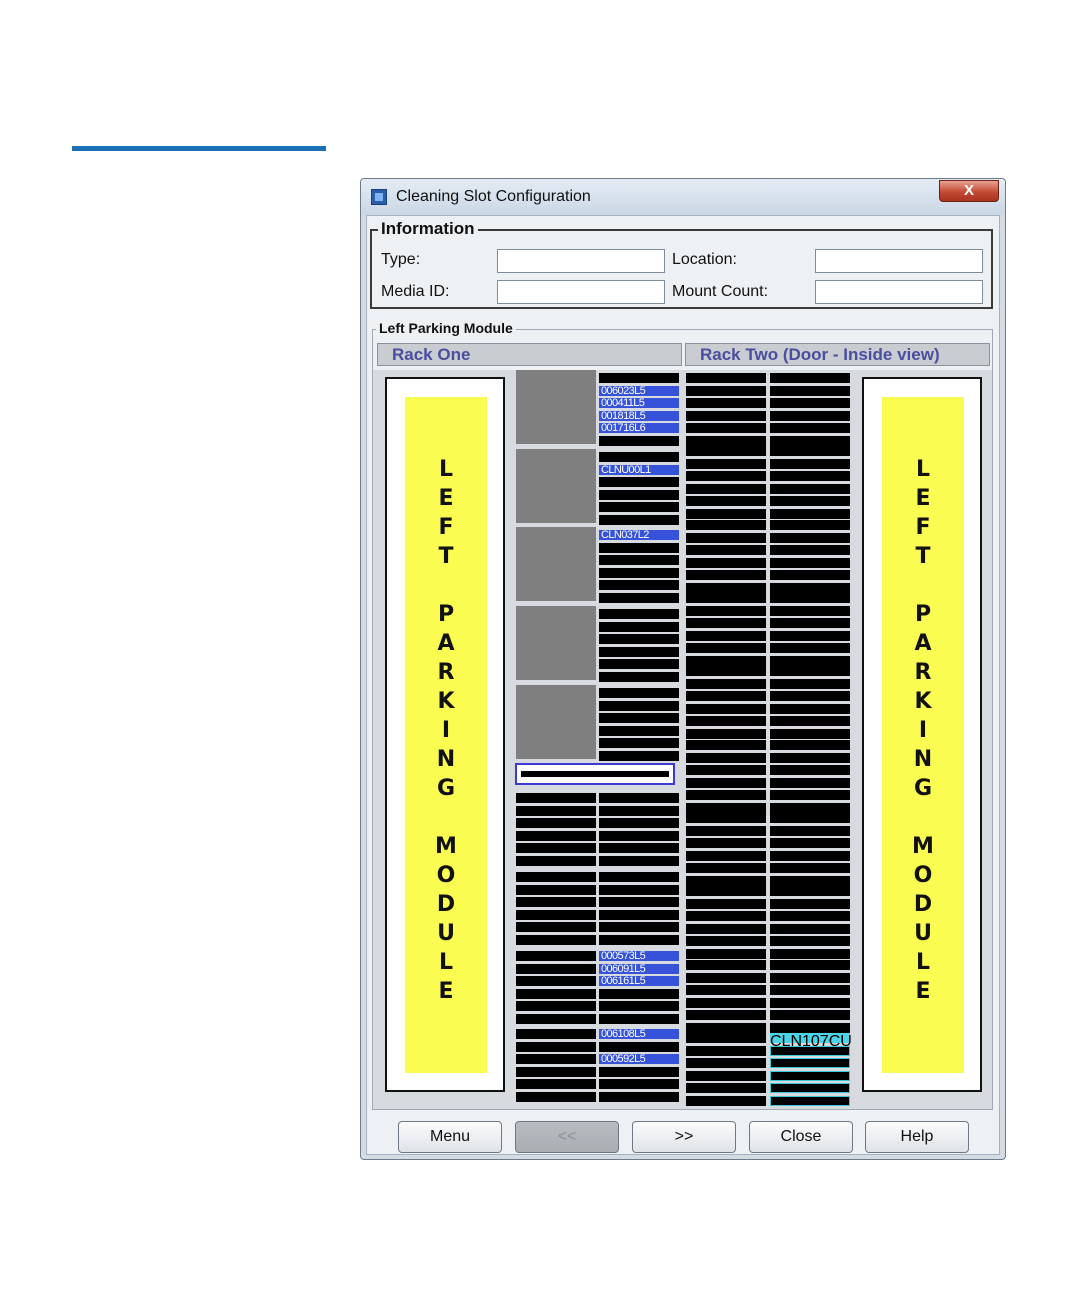 The image size is (1080, 1296). I want to click on tape-slot: 006108L5, so click(639, 1034).